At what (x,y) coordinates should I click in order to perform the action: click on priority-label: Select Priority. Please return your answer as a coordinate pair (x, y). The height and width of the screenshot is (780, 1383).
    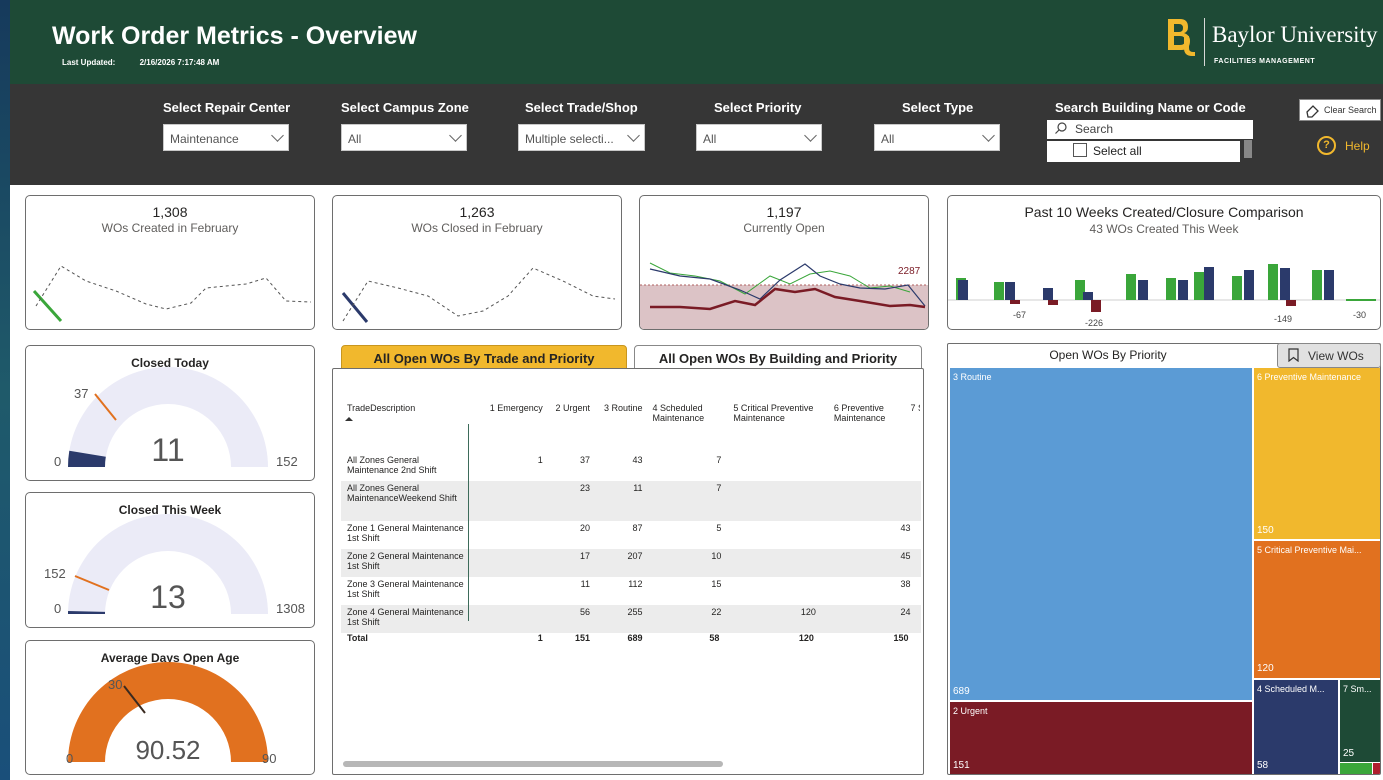
    Looking at the image, I should click on (758, 107).